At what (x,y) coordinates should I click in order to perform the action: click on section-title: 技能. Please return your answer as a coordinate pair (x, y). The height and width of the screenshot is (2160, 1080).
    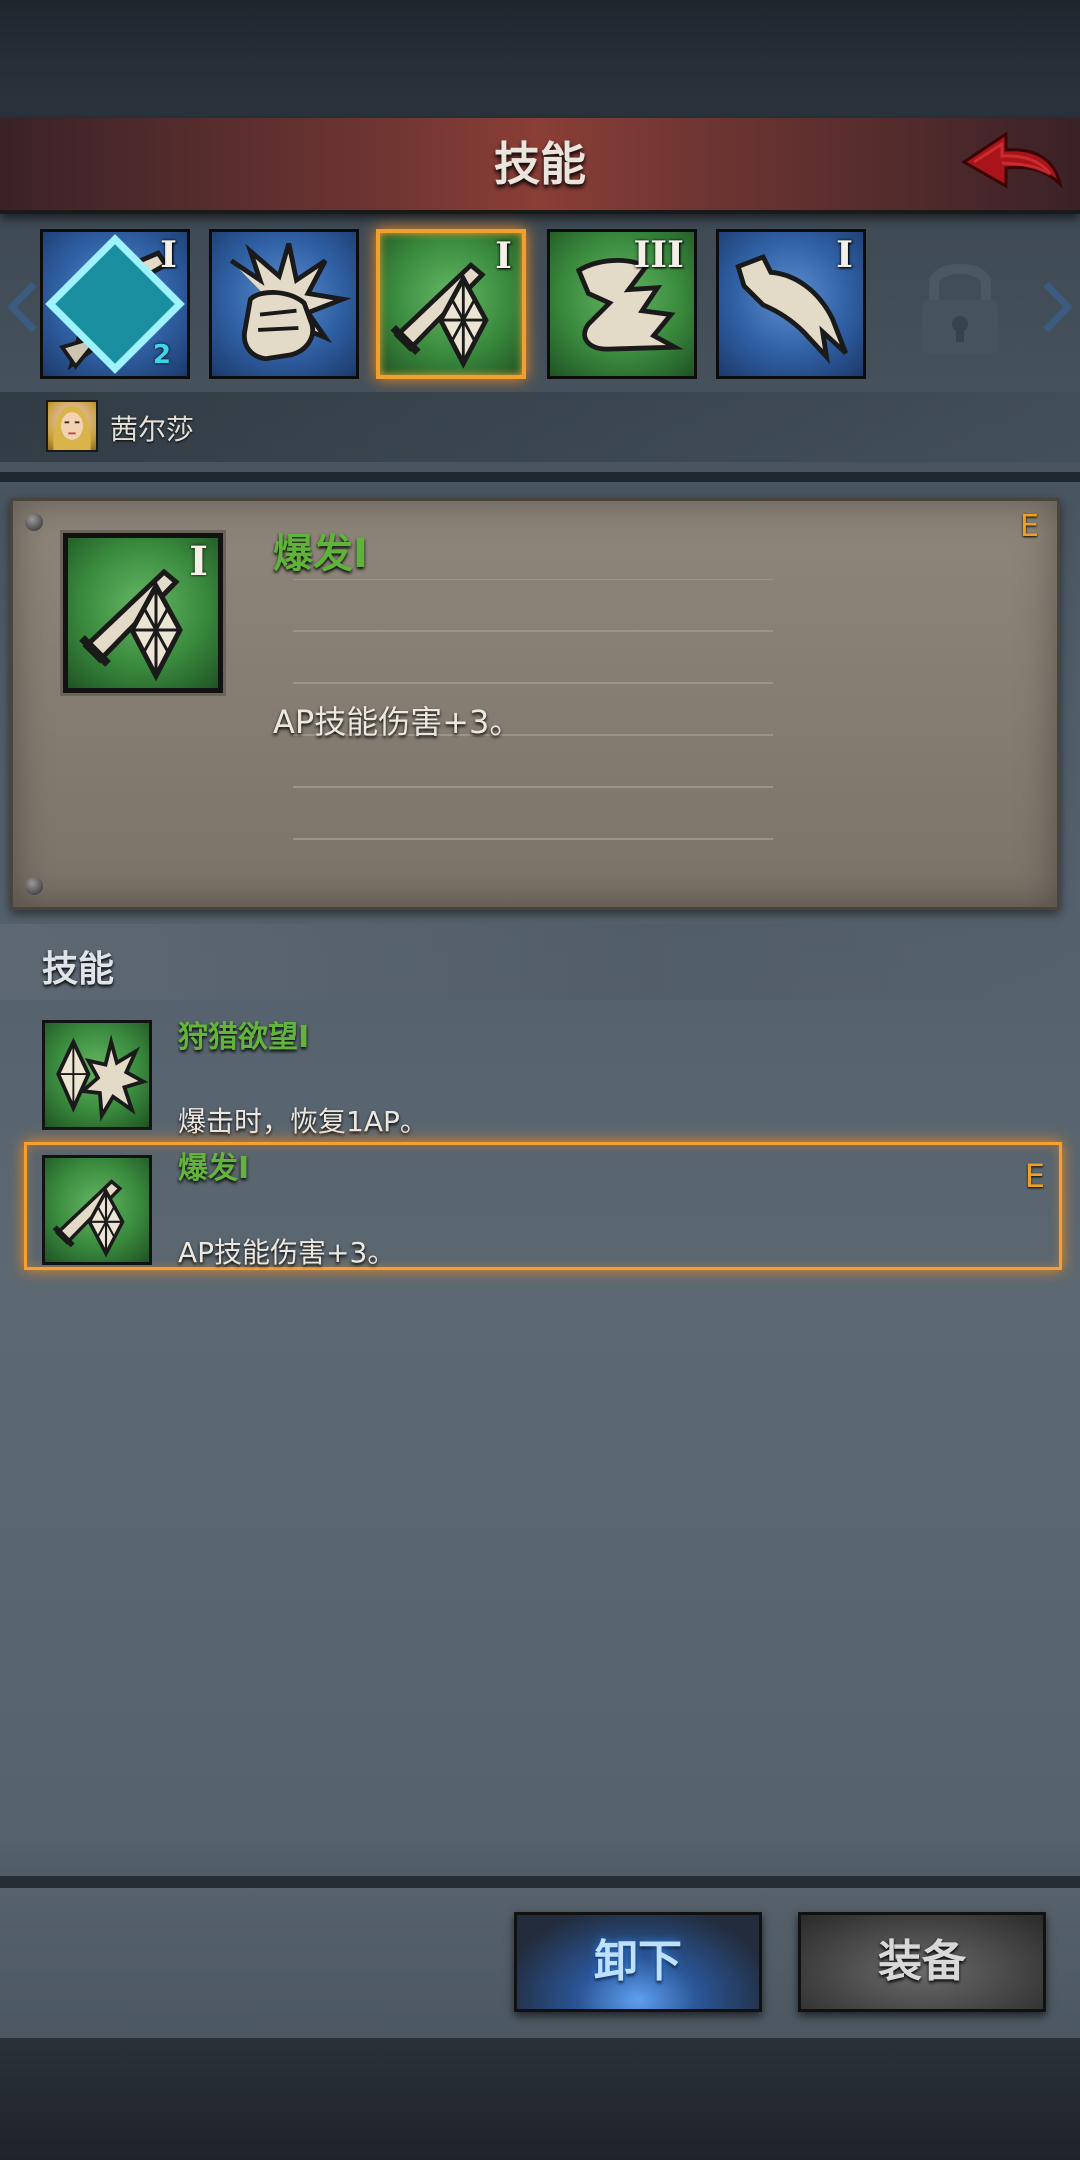
    Looking at the image, I should click on (78, 969).